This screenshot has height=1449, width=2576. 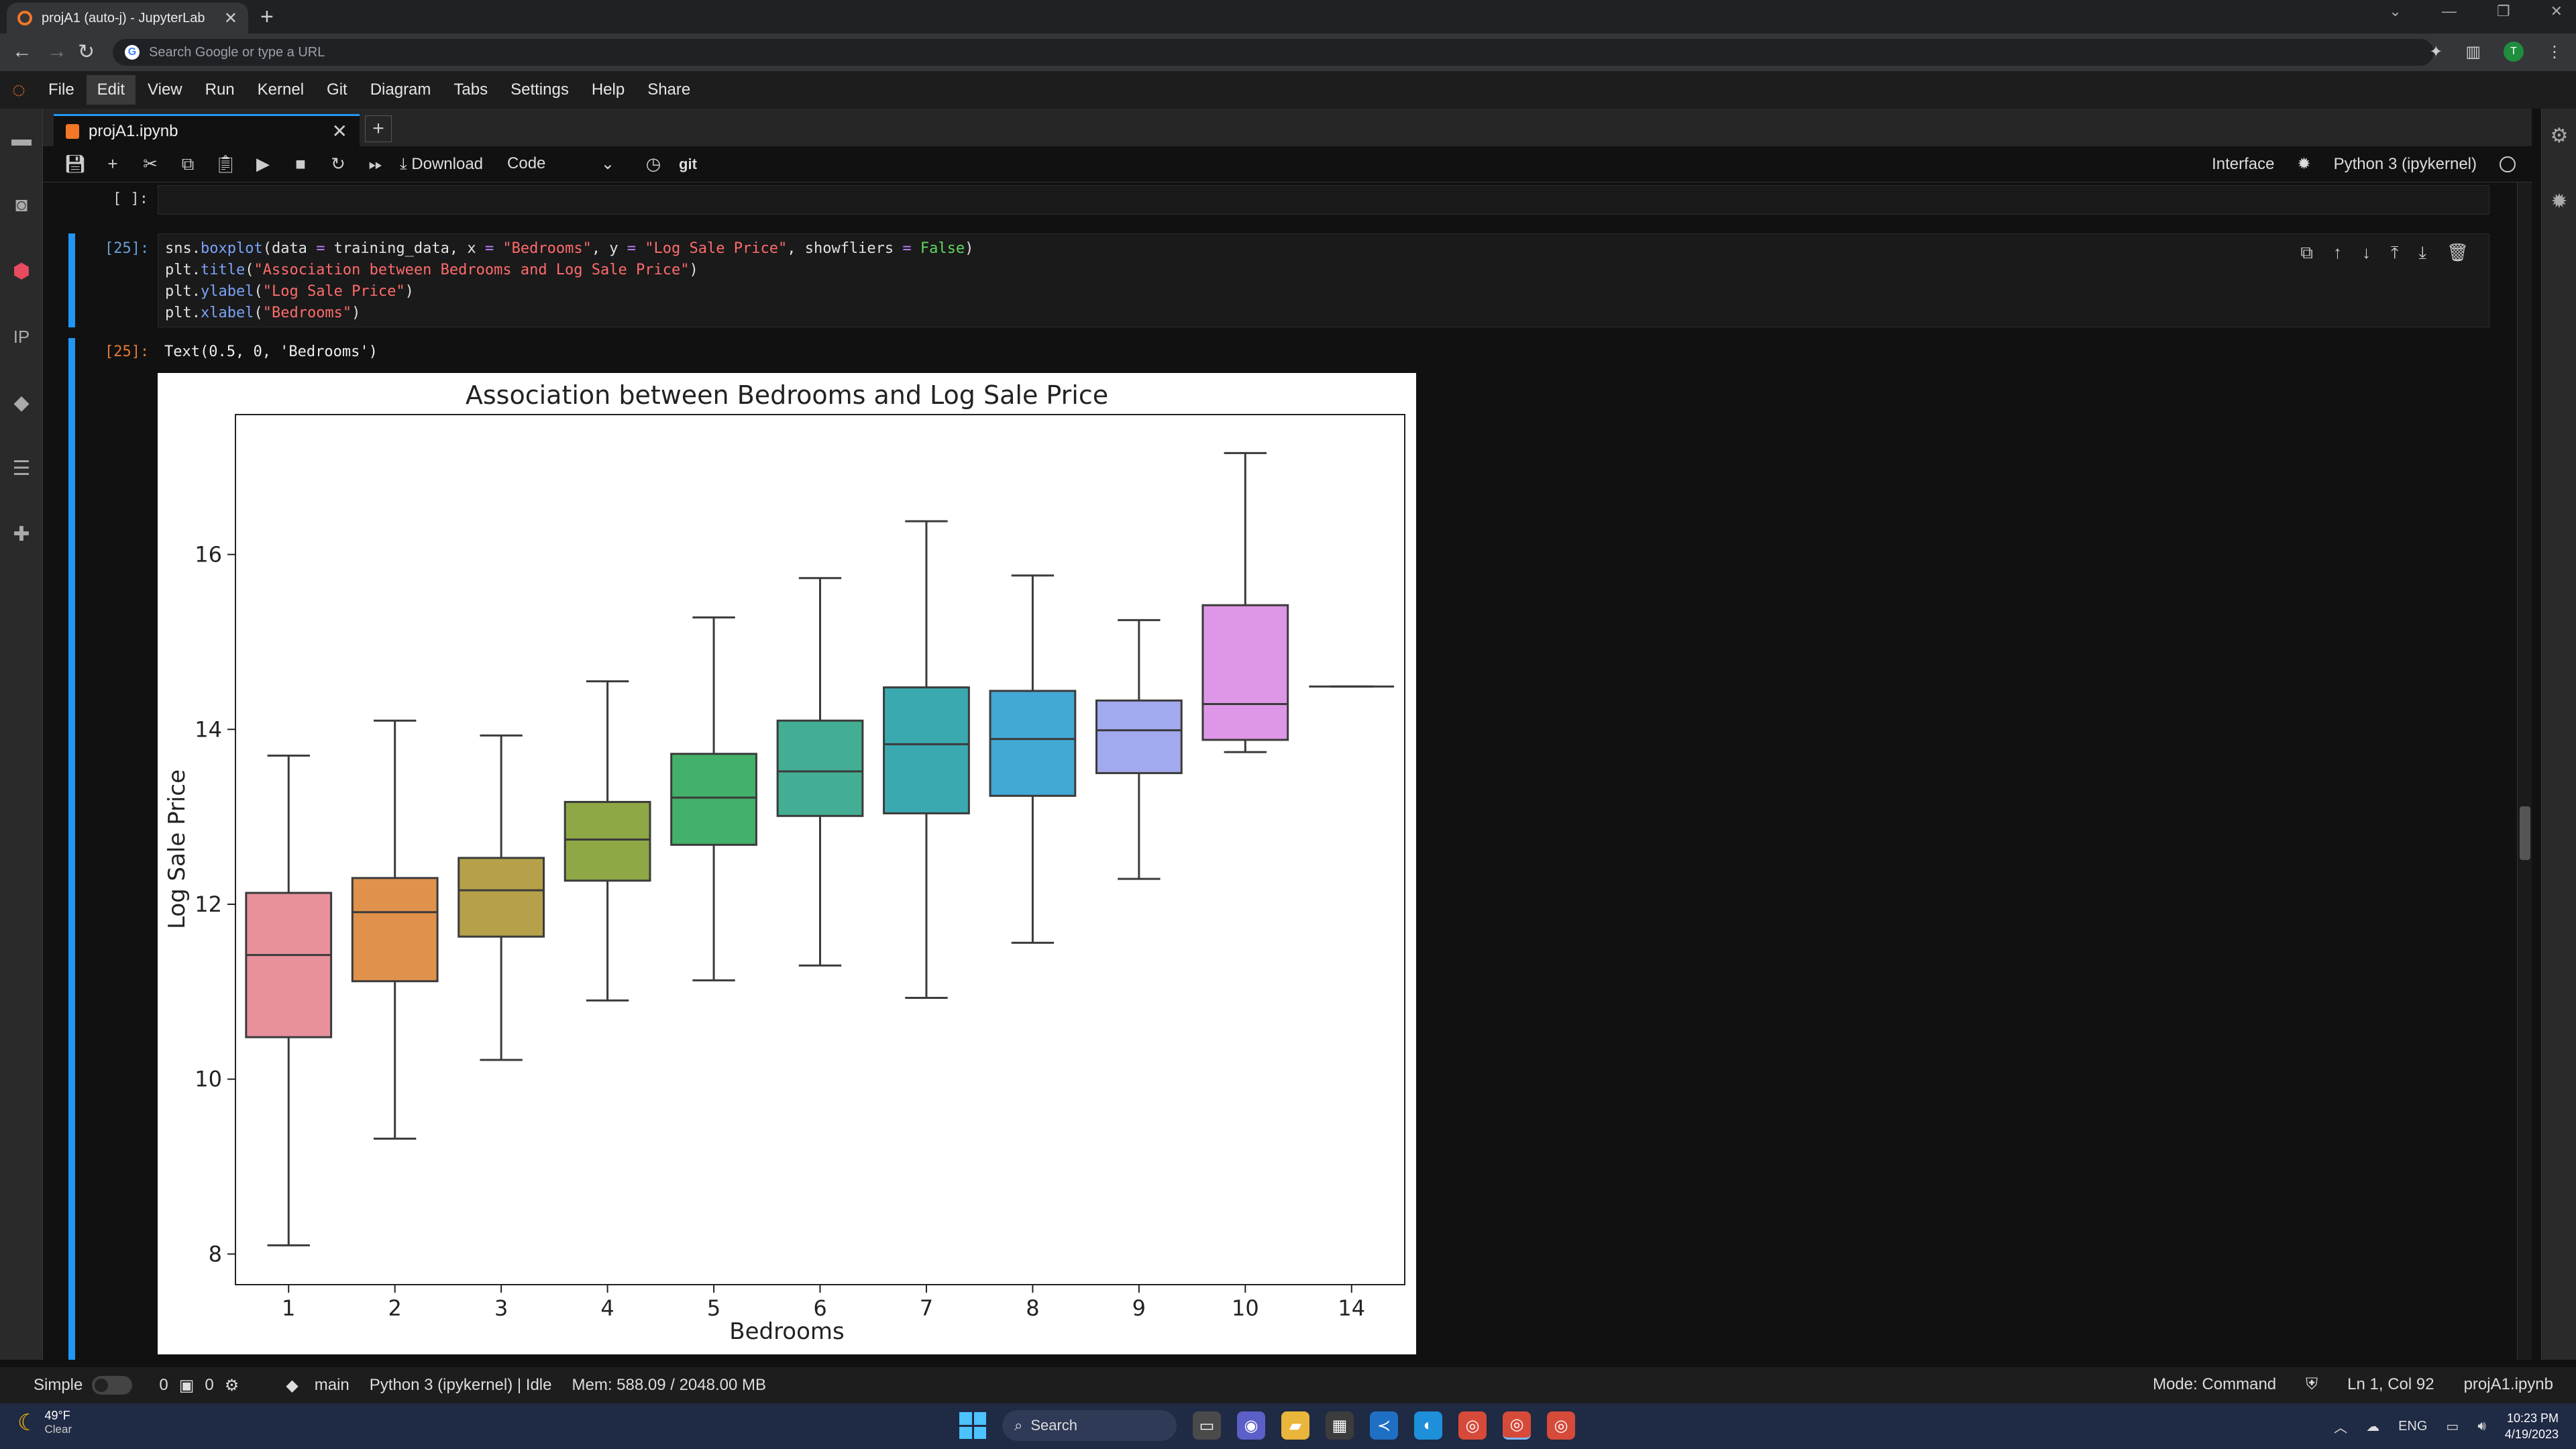 What do you see at coordinates (188, 164) in the screenshot?
I see `copy-icon: ⧉` at bounding box center [188, 164].